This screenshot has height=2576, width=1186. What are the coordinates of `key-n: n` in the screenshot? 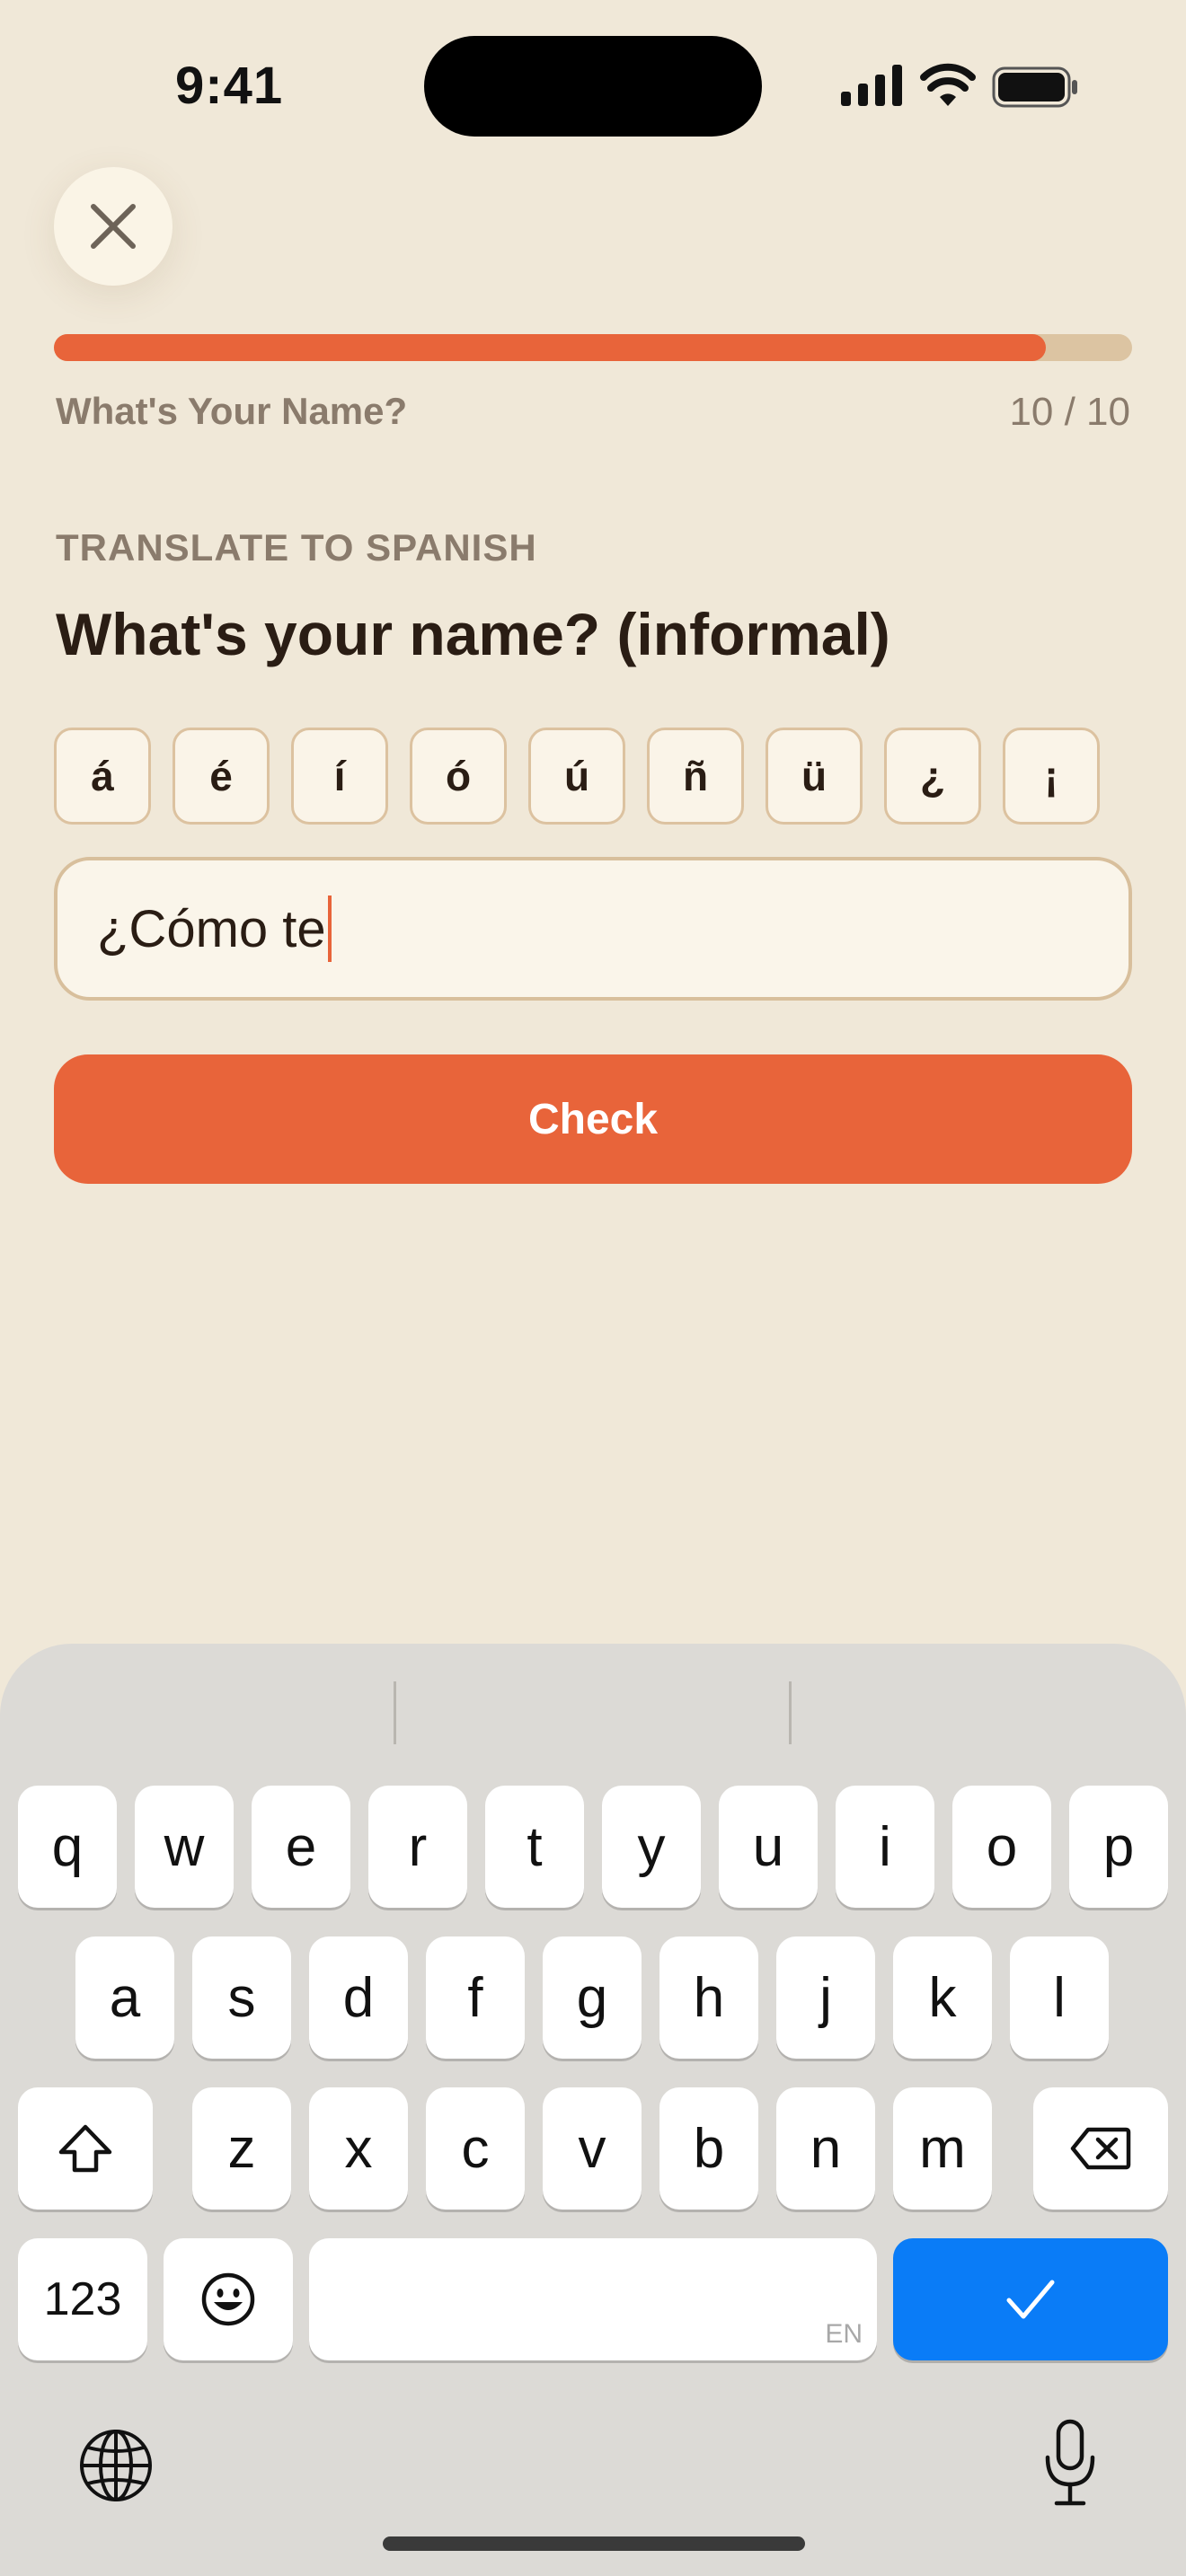 It's located at (825, 2148).